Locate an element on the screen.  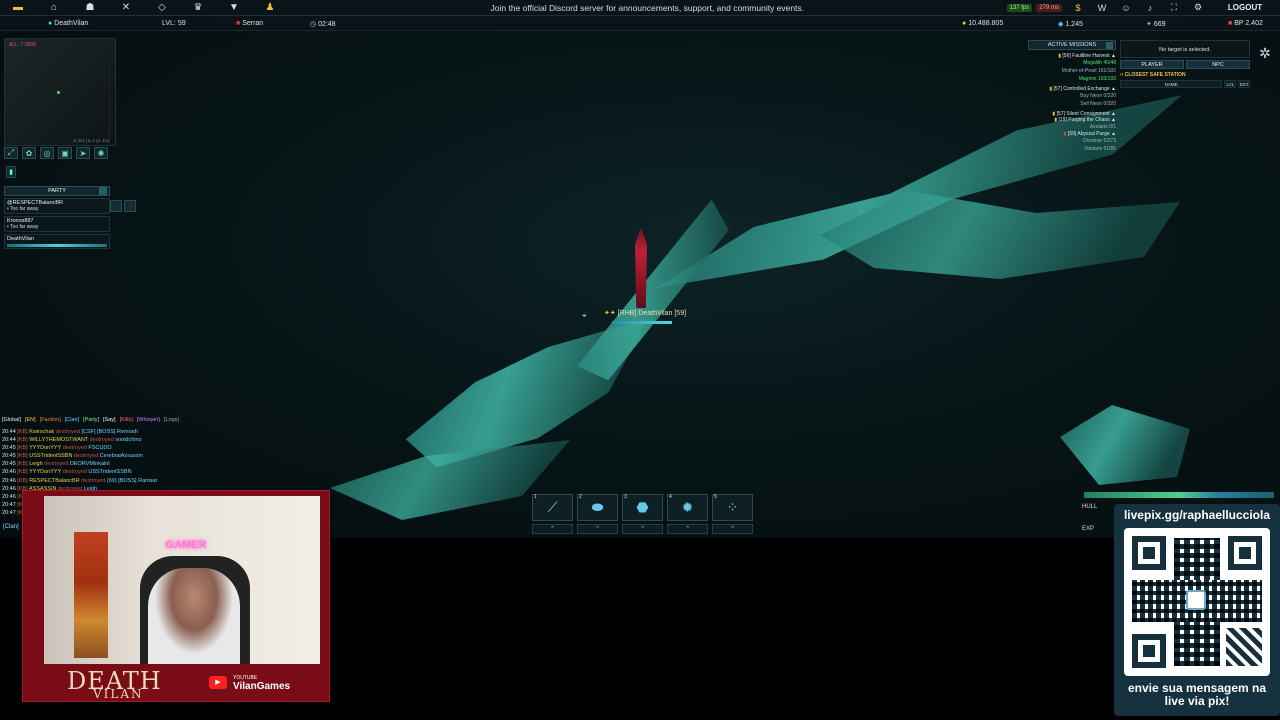
player-ship is located at coordinates (641, 268).